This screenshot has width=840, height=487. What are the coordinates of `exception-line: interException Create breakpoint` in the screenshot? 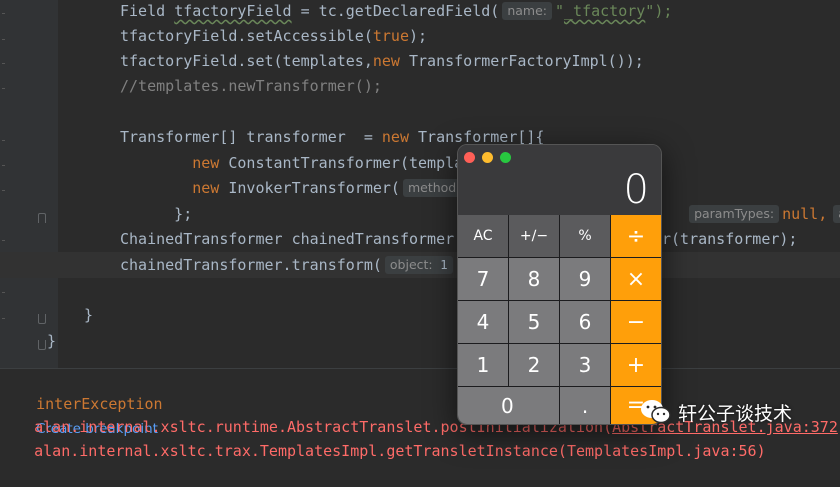 It's located at (81, 402).